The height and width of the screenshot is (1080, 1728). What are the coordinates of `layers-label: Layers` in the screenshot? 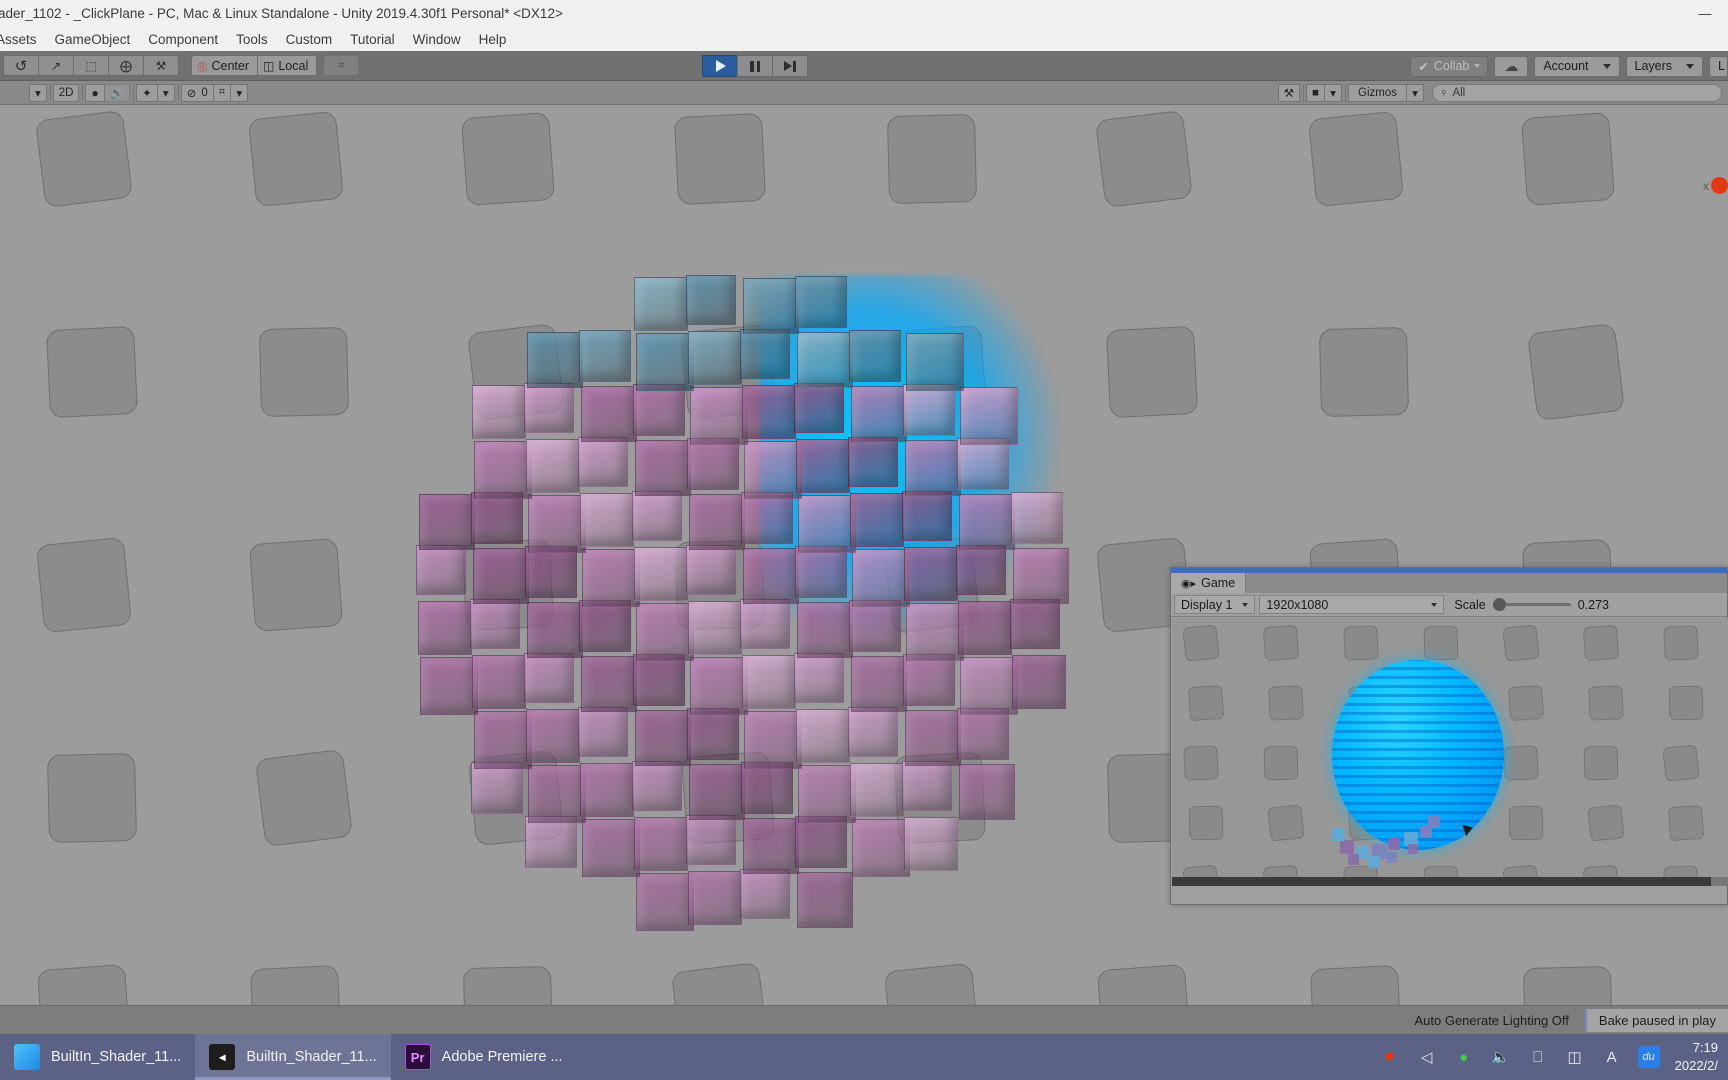 It's located at (1653, 66).